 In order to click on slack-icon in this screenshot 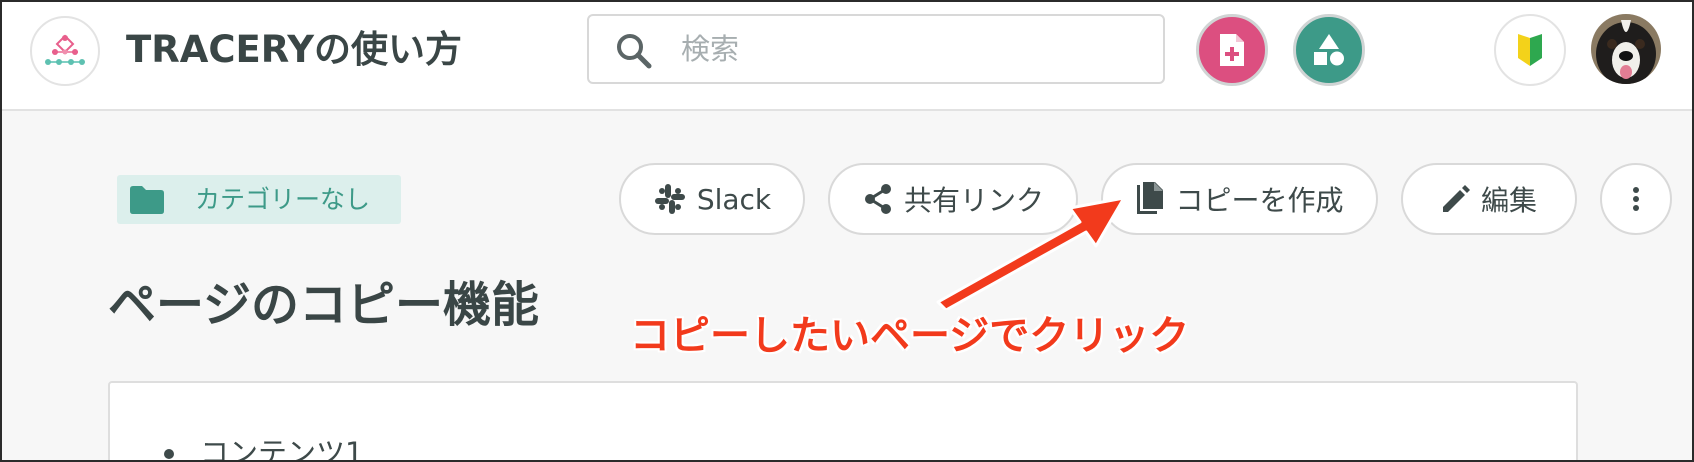, I will do `click(669, 199)`.